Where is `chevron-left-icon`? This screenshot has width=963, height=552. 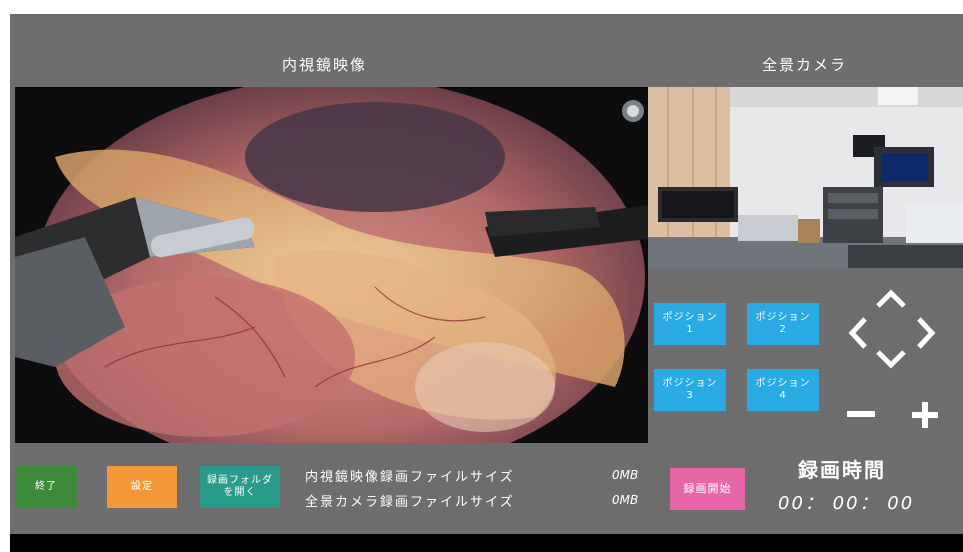 chevron-left-icon is located at coordinates (857, 333).